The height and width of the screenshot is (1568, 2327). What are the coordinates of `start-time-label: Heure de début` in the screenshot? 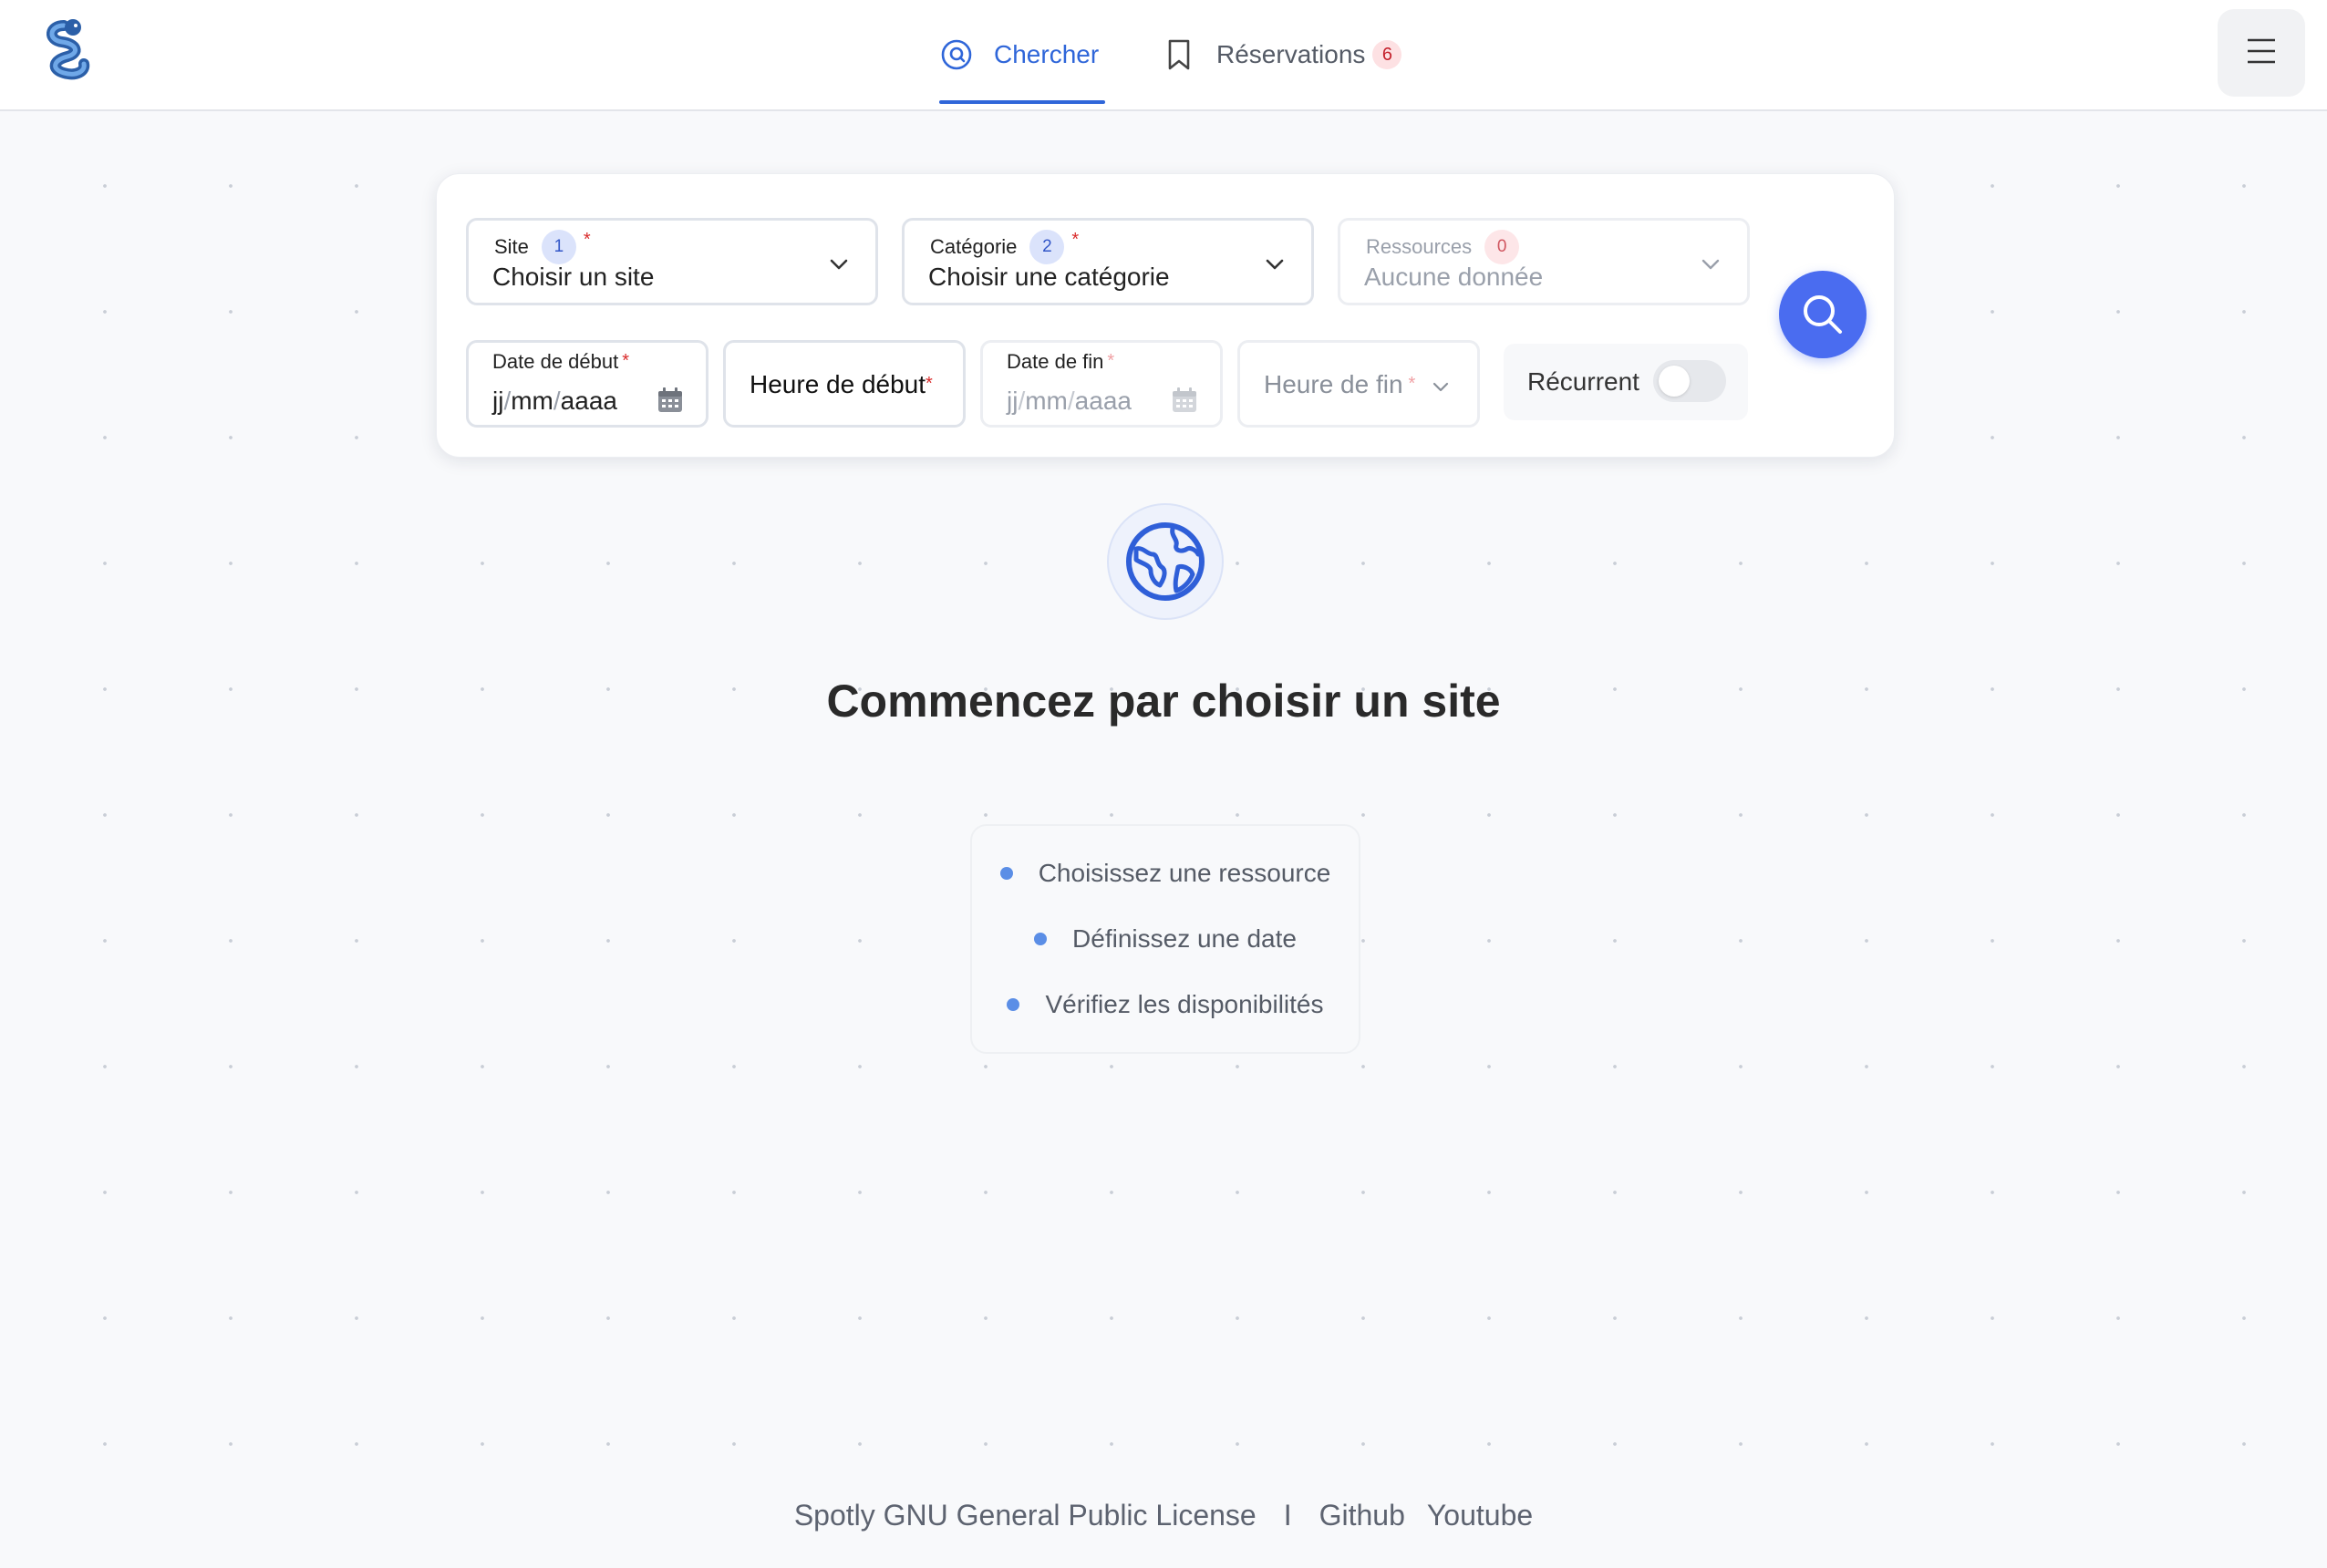 It's located at (838, 384).